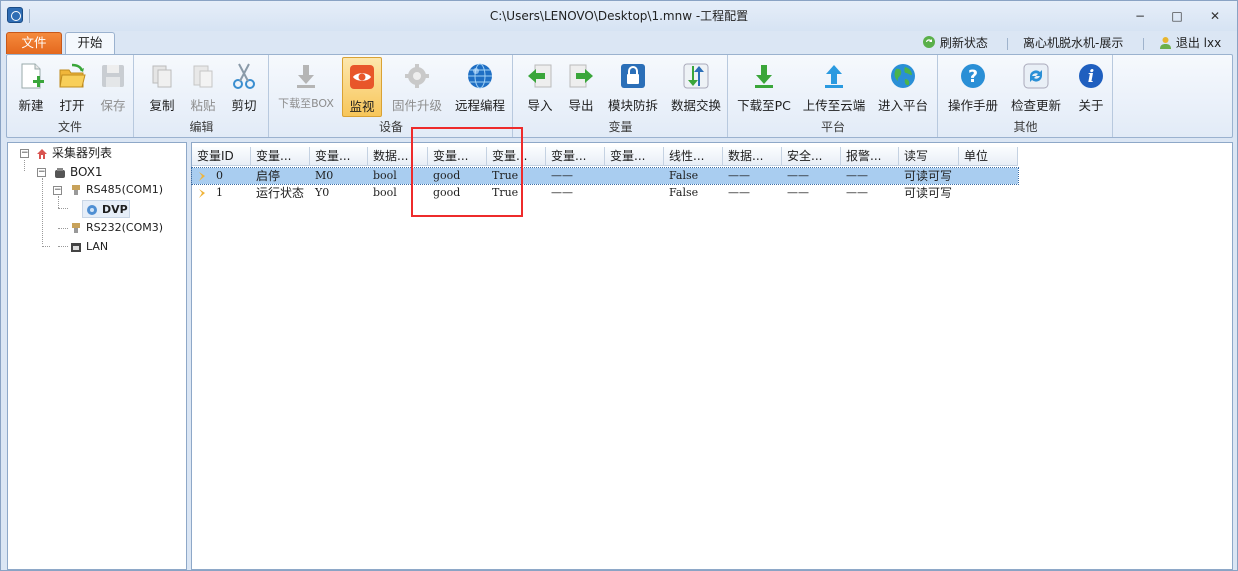 This screenshot has width=1238, height=571. What do you see at coordinates (31, 105) in the screenshot?
I see `new-label: 新建` at bounding box center [31, 105].